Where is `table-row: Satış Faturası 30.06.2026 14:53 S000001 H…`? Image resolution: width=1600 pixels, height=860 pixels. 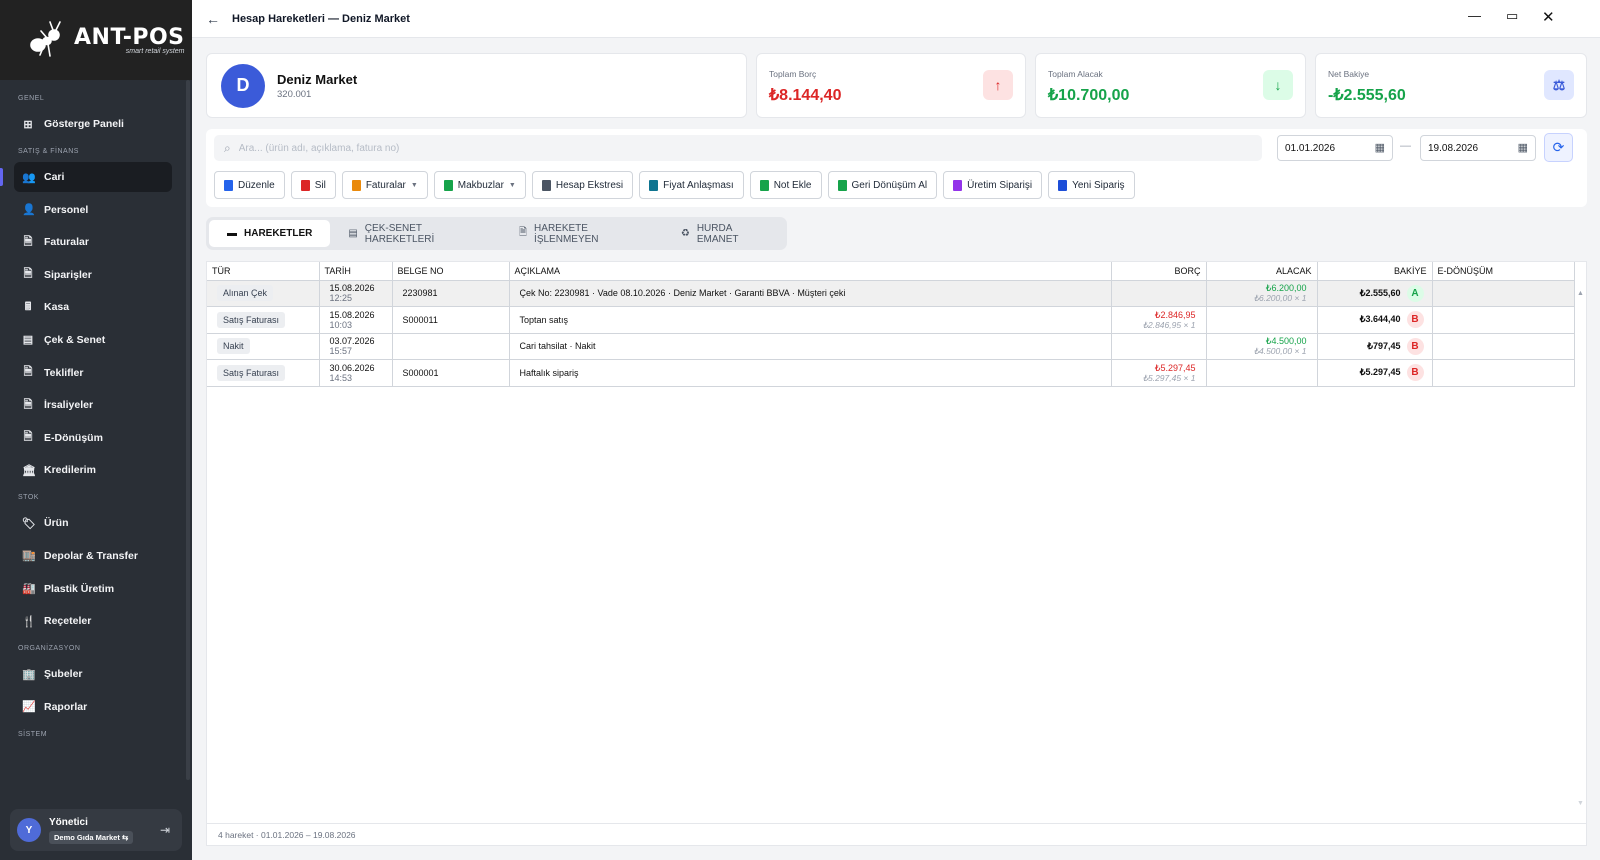
table-row: Satış Faturası 30.06.2026 14:53 S000001 H… is located at coordinates (891, 373).